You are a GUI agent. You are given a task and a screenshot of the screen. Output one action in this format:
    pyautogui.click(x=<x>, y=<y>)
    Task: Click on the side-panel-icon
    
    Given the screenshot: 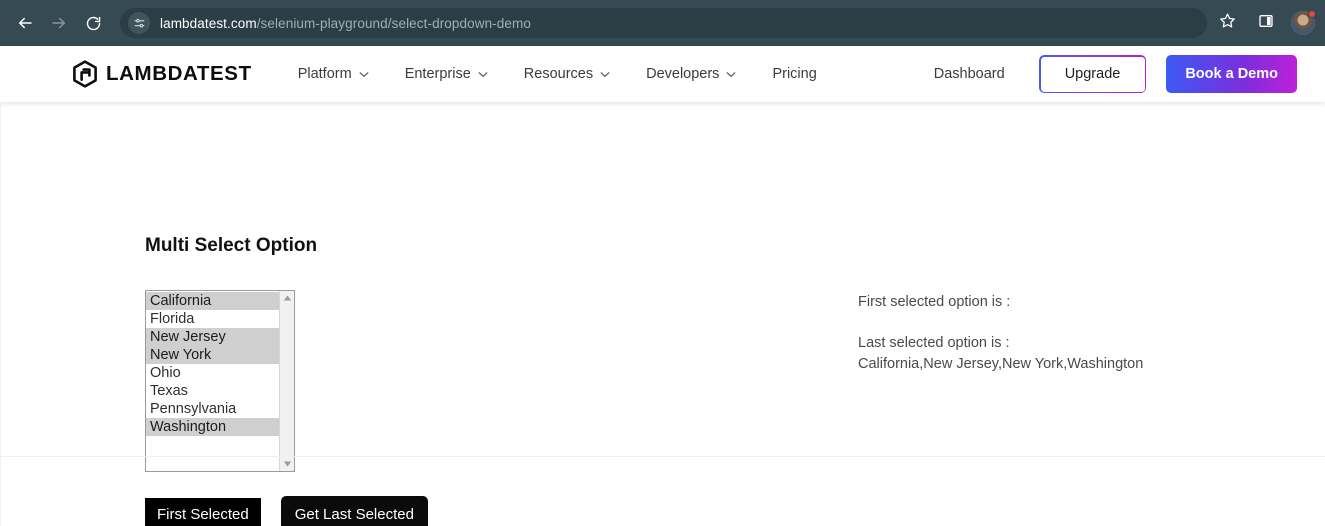 What is the action you would take?
    pyautogui.click(x=1266, y=23)
    